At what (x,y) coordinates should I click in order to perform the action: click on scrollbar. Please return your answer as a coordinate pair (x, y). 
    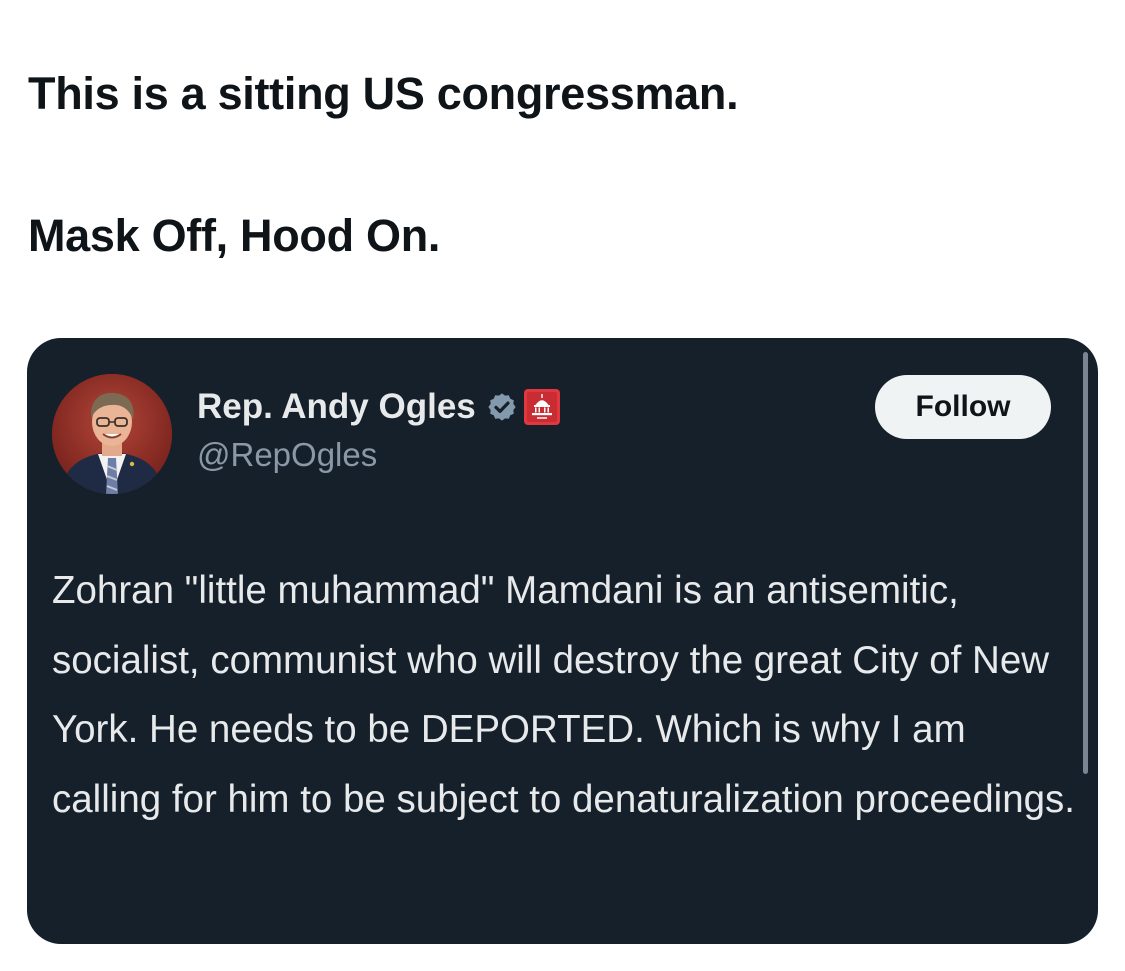
    Looking at the image, I should click on (1085, 563).